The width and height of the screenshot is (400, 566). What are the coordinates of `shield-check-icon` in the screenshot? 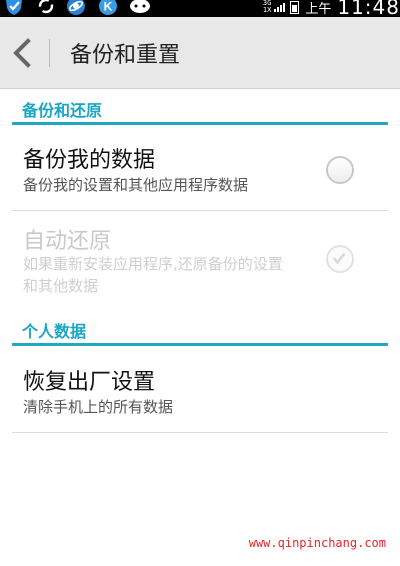 It's located at (14, 7).